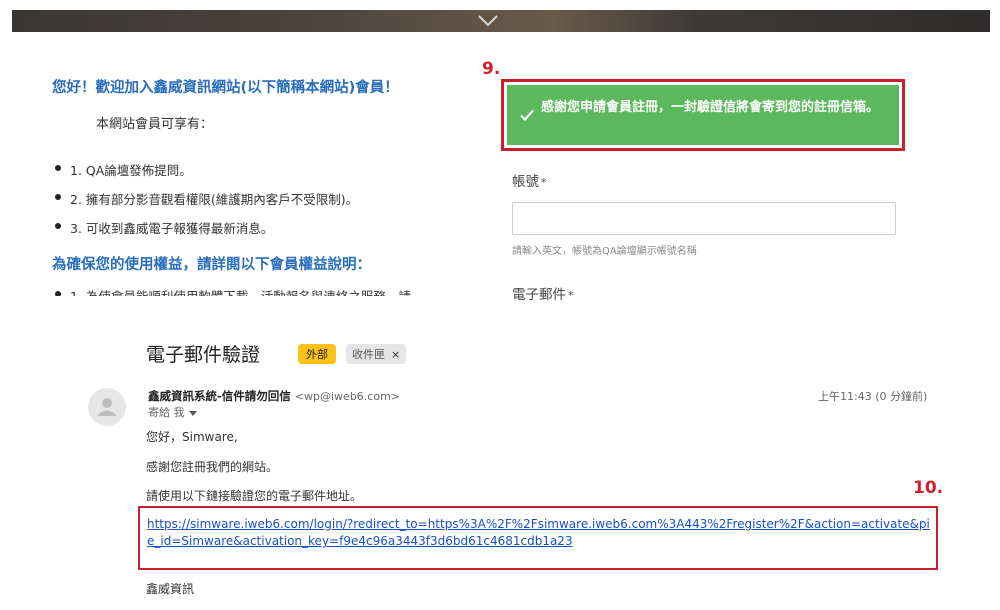 The height and width of the screenshot is (610, 1000). I want to click on benefit-item: 2. 擁有部分影音觀看權限(維護期內客戶不受限制)。, so click(262, 203).